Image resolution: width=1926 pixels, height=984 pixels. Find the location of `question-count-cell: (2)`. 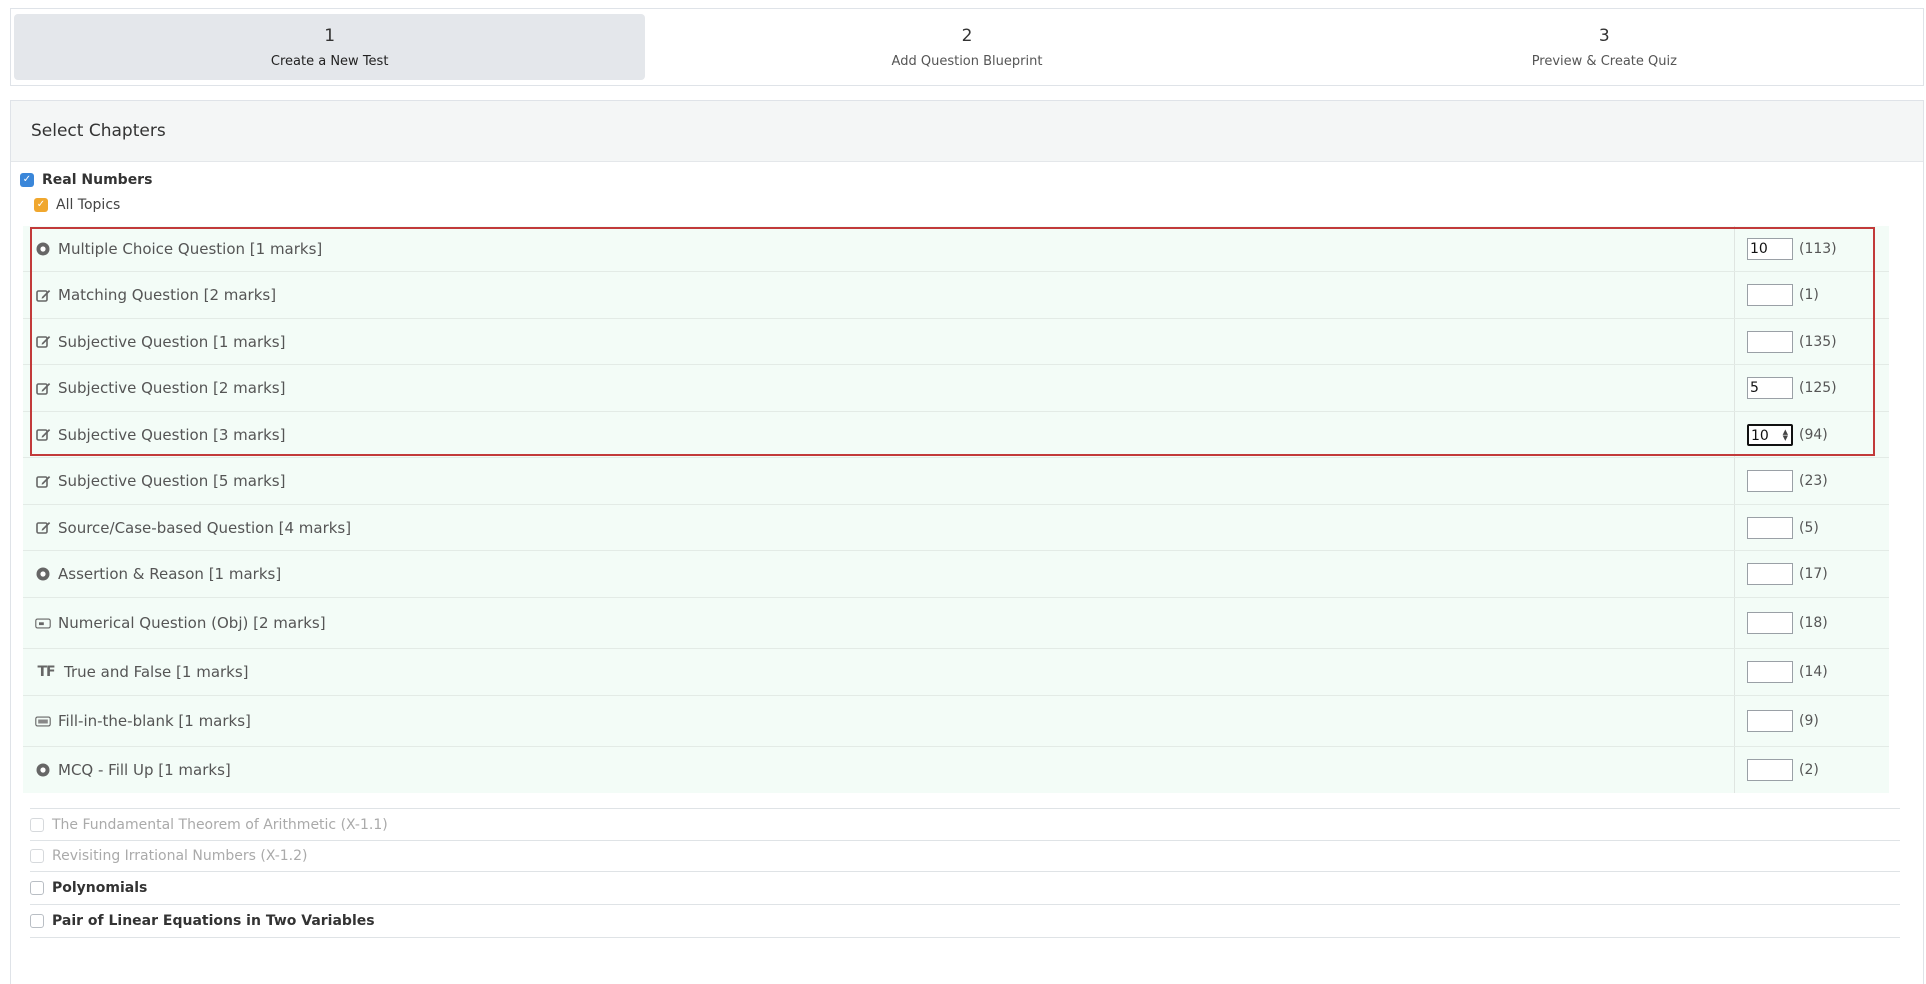

question-count-cell: (2) is located at coordinates (1811, 770).